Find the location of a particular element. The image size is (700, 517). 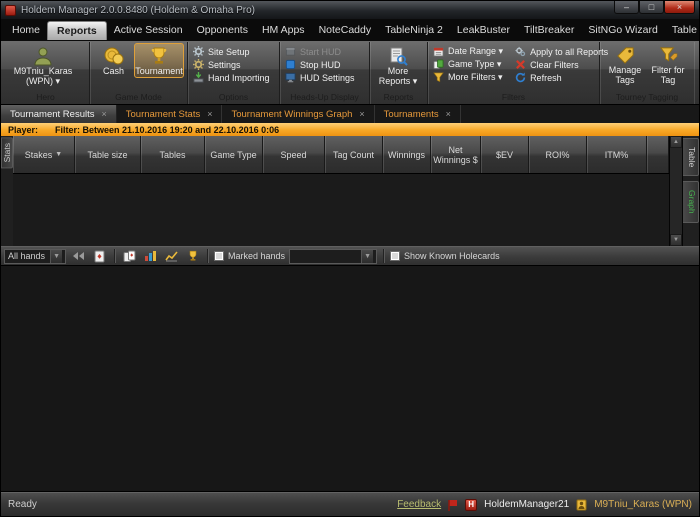

clear-filters-button: Clear Filters is located at coordinates (561, 64).